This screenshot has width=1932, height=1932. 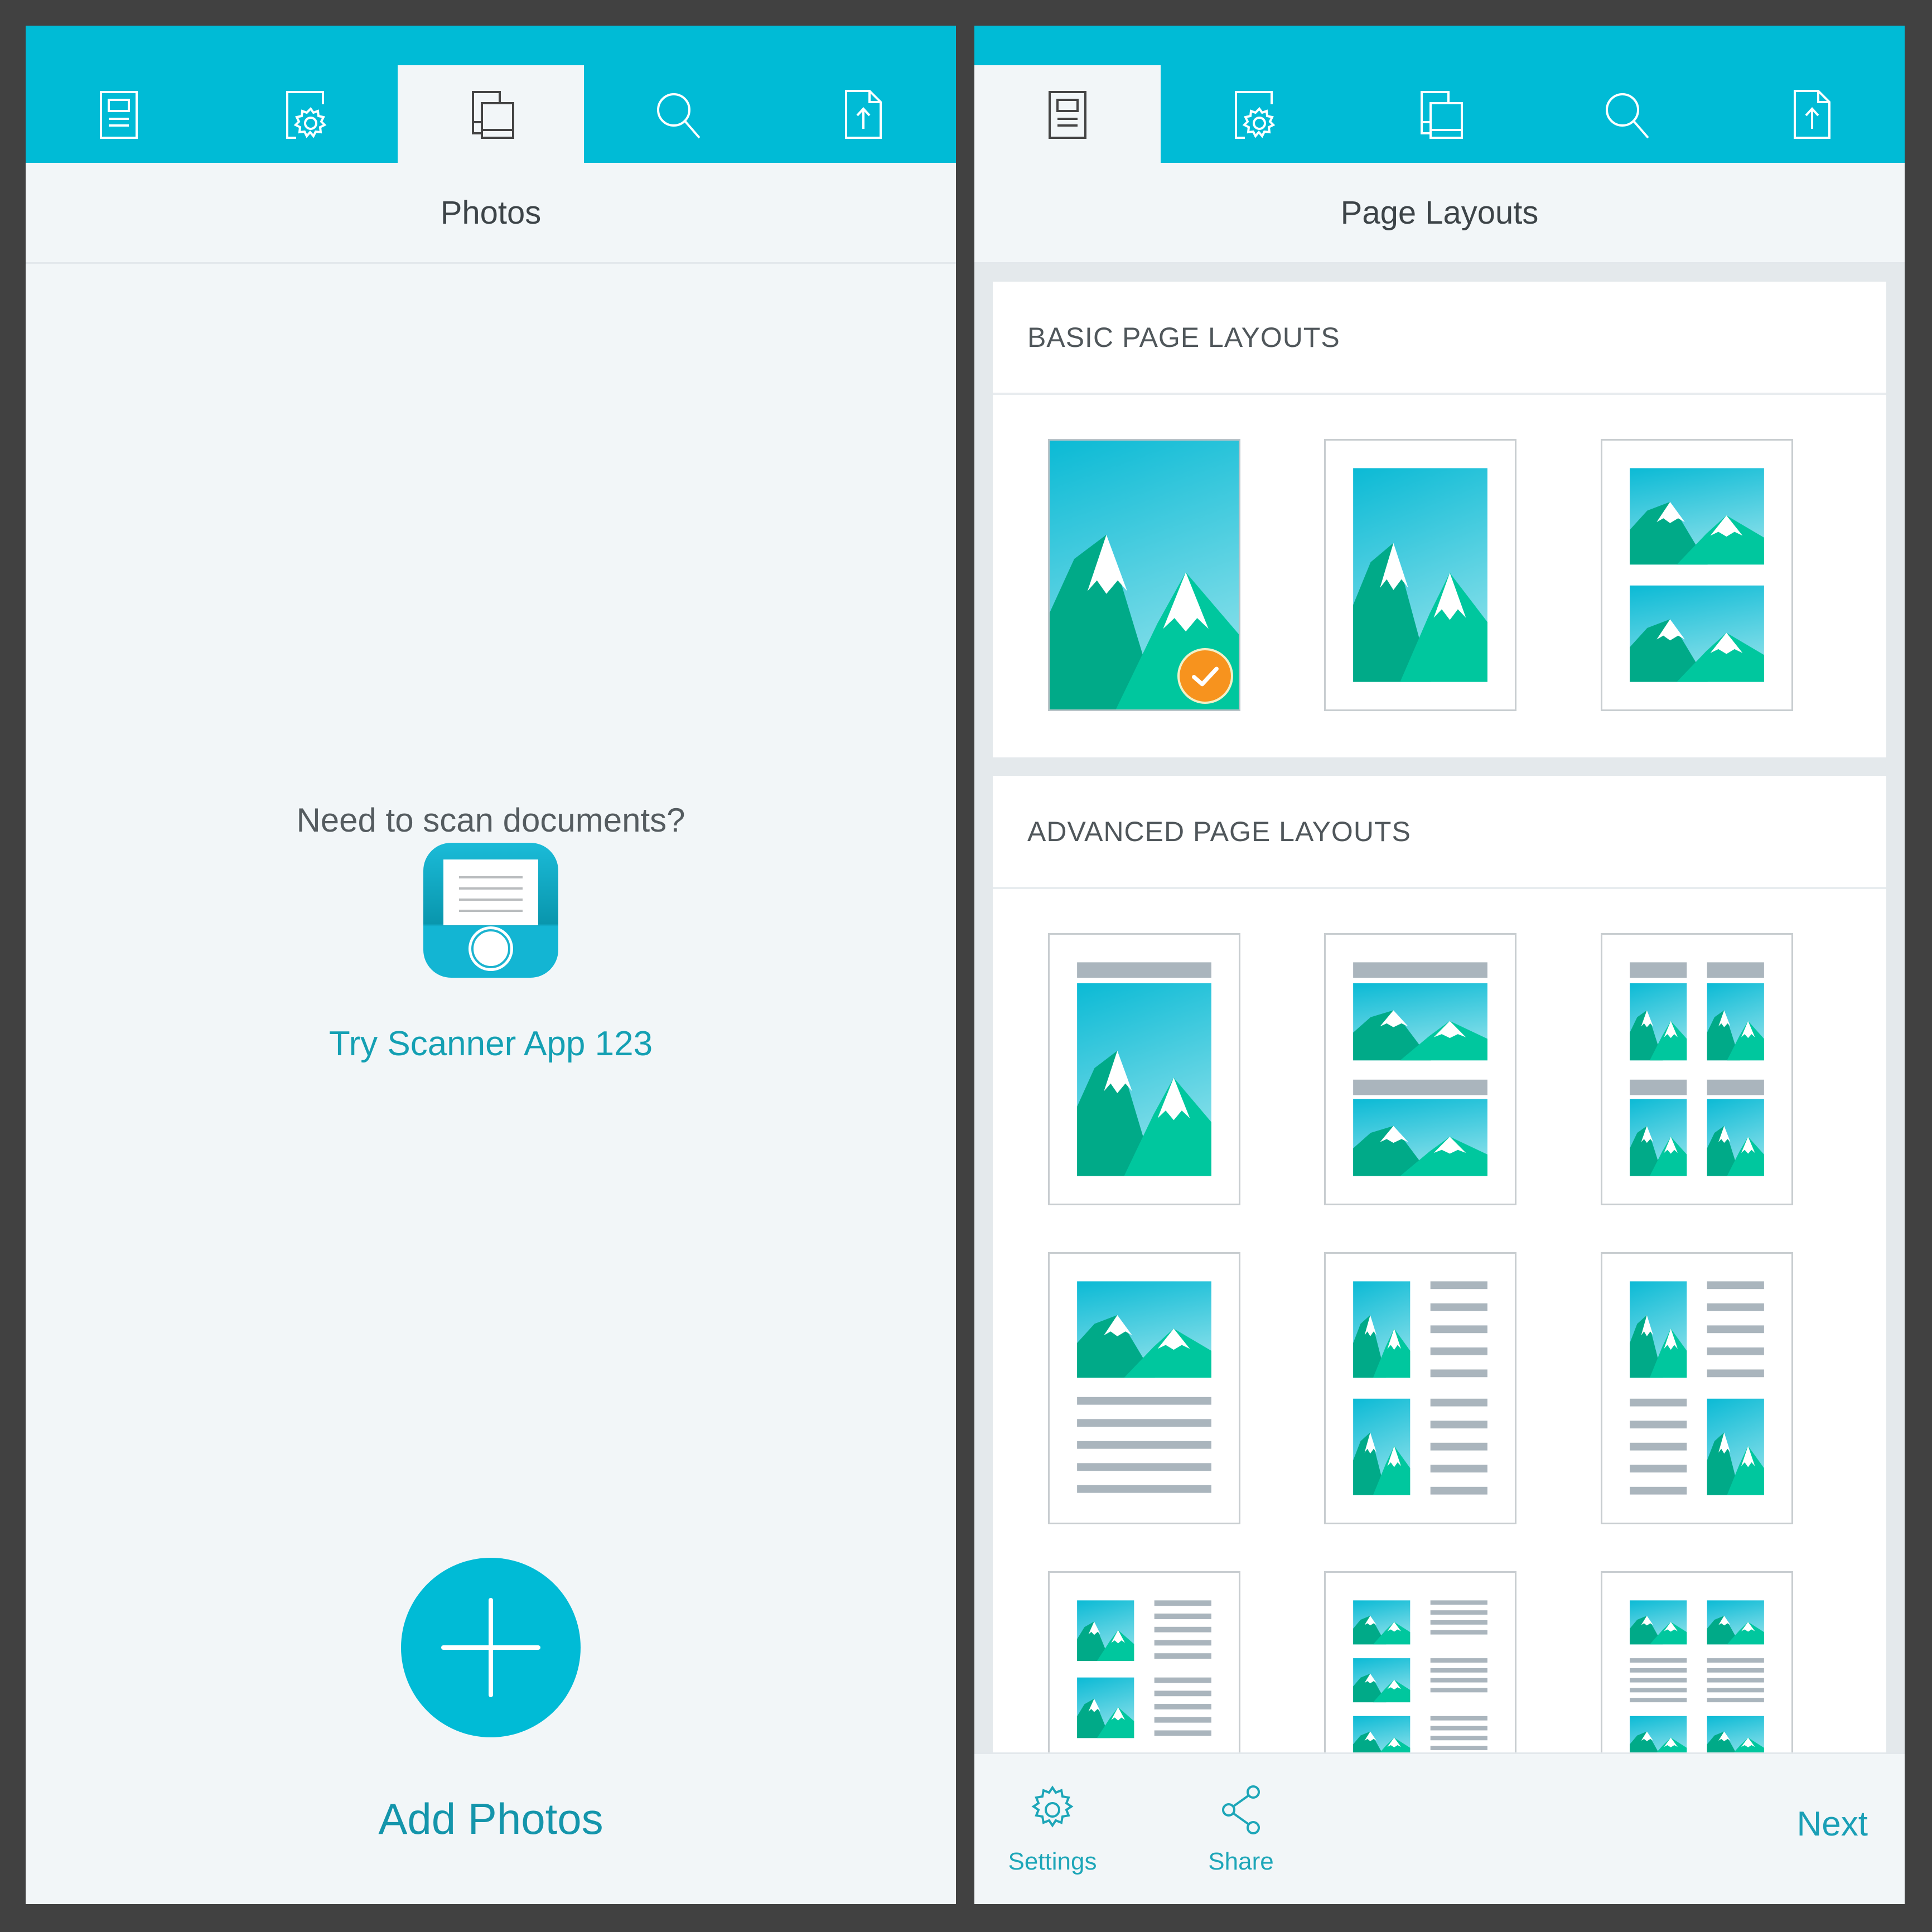 I want to click on add-photos-button, so click(x=491, y=1647).